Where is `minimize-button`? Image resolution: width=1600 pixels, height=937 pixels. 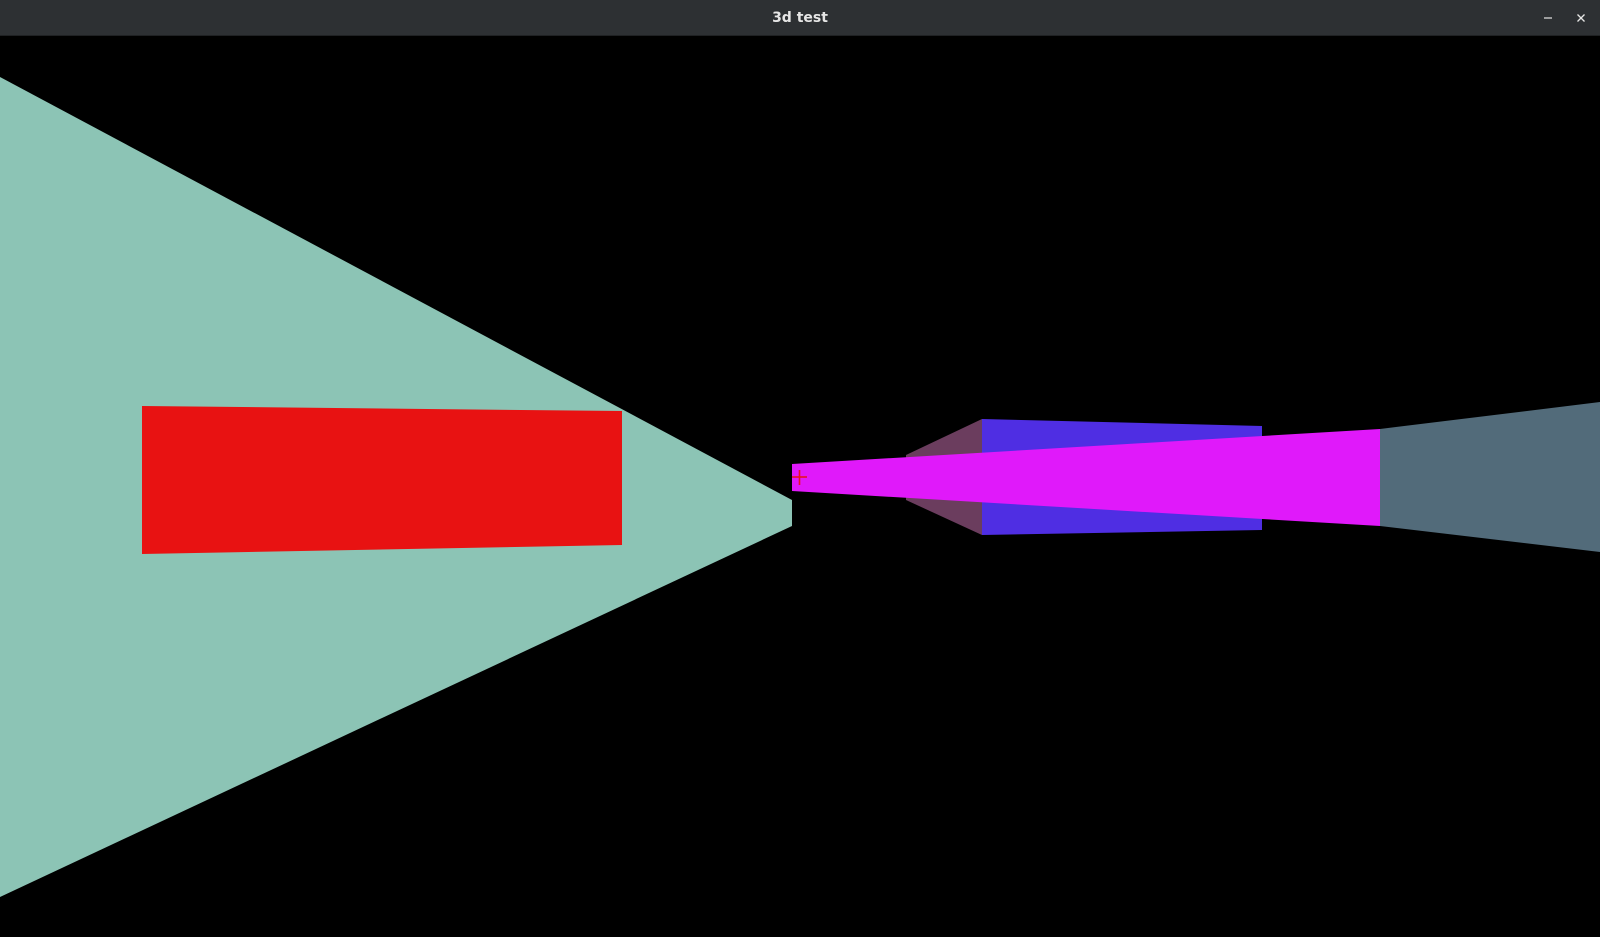 minimize-button is located at coordinates (1548, 18).